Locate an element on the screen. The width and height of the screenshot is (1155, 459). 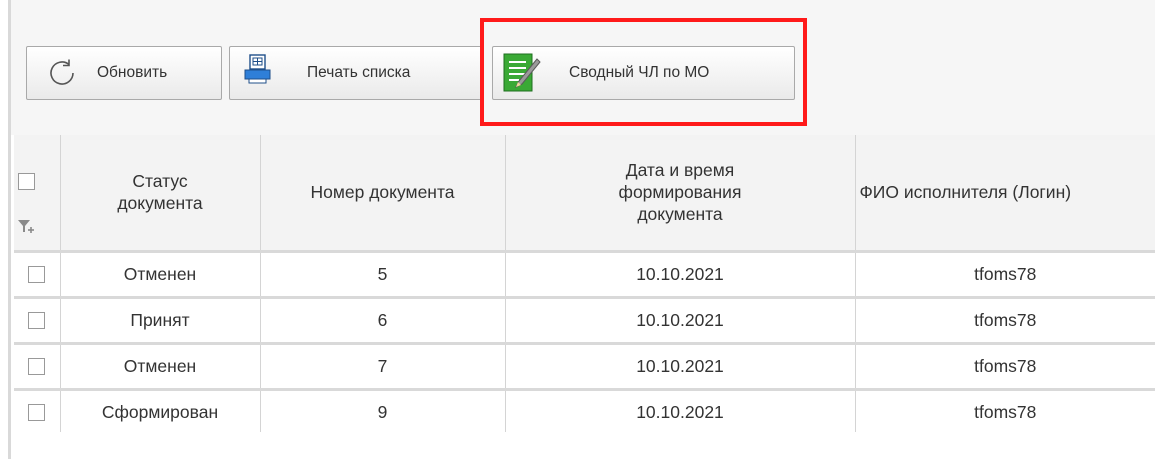
number-cell: 6 is located at coordinates (383, 321).